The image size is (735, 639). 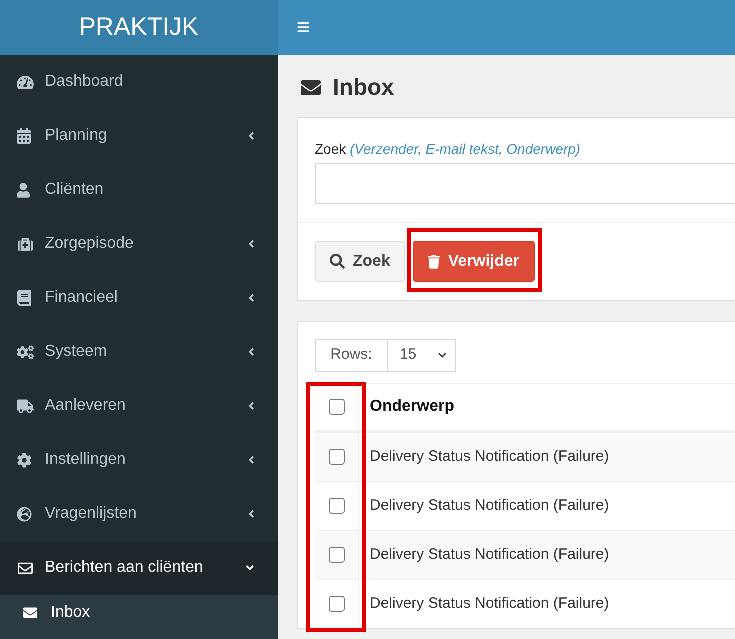 What do you see at coordinates (25, 406) in the screenshot?
I see `truck-icon` at bounding box center [25, 406].